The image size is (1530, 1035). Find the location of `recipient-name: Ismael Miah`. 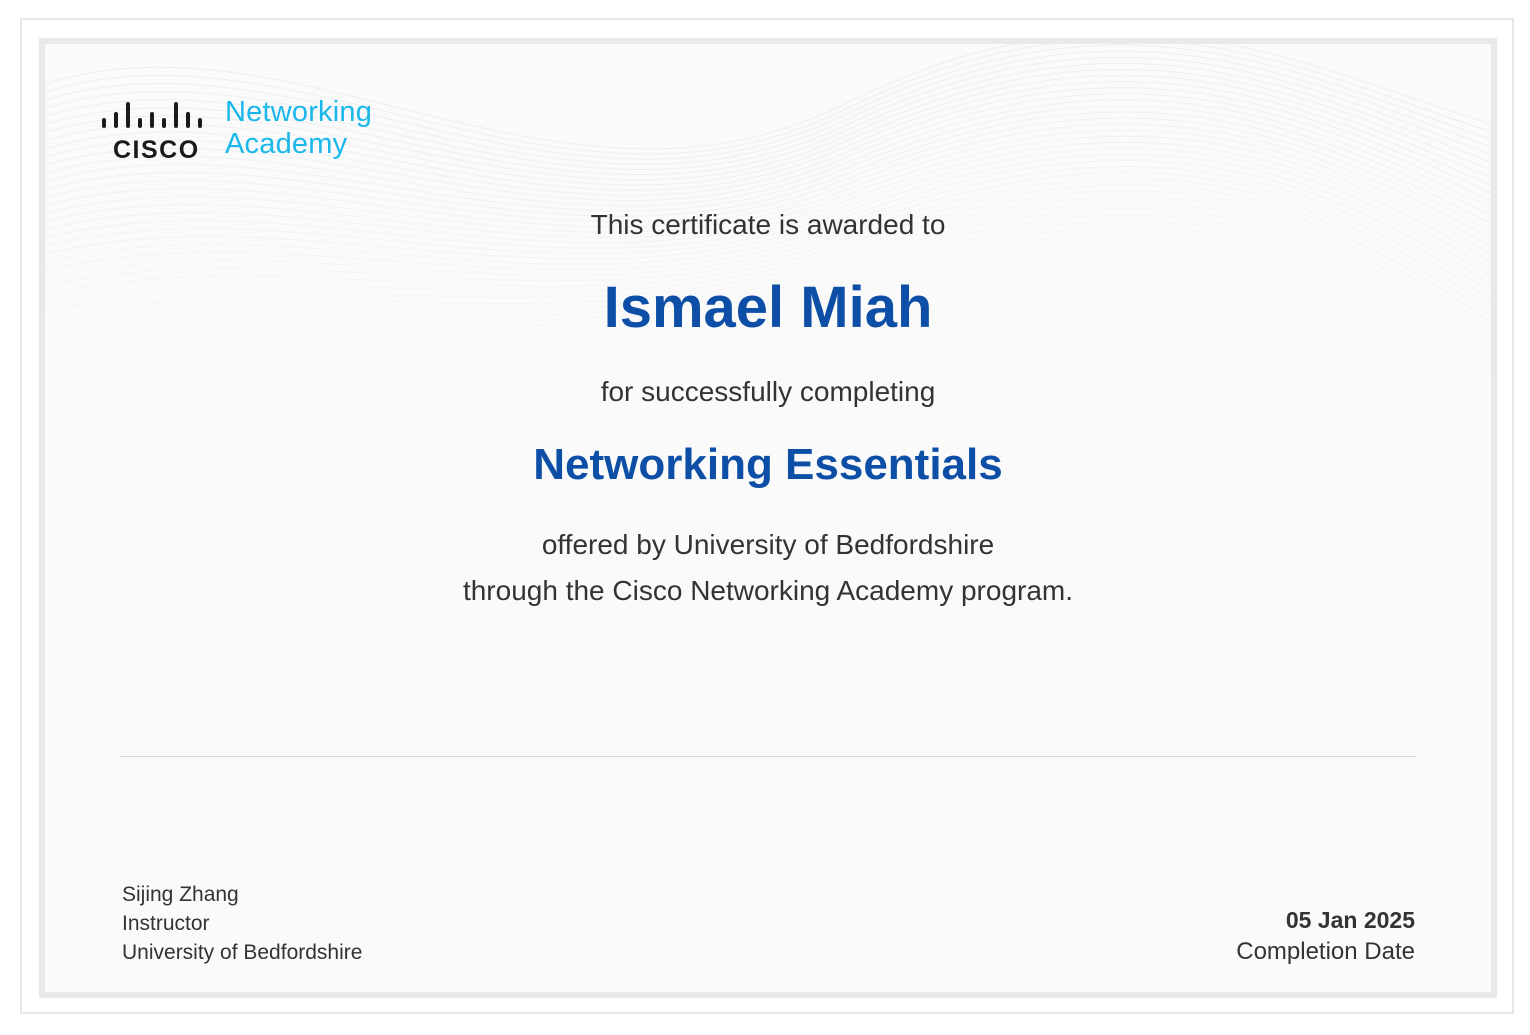

recipient-name: Ismael Miah is located at coordinates (768, 307).